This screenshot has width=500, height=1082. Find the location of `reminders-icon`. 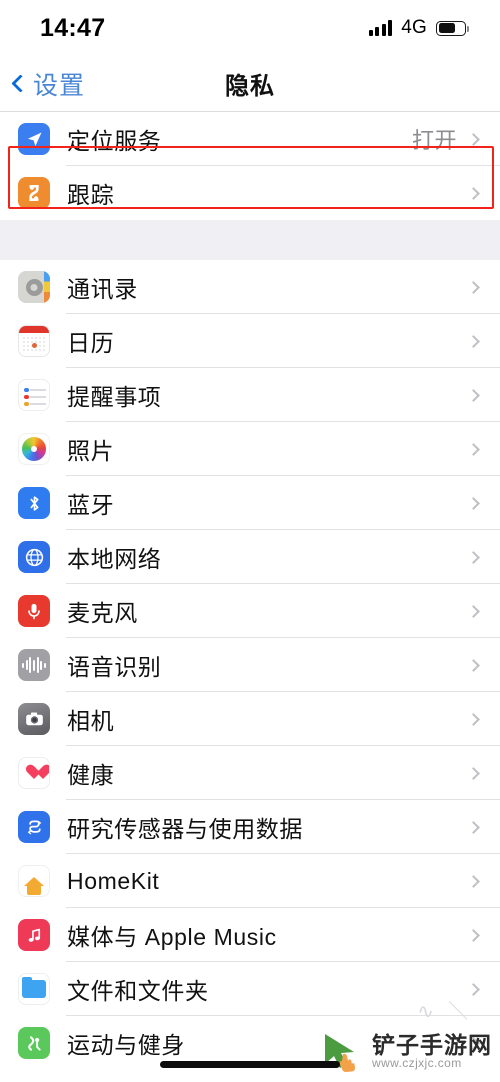

reminders-icon is located at coordinates (34, 395).